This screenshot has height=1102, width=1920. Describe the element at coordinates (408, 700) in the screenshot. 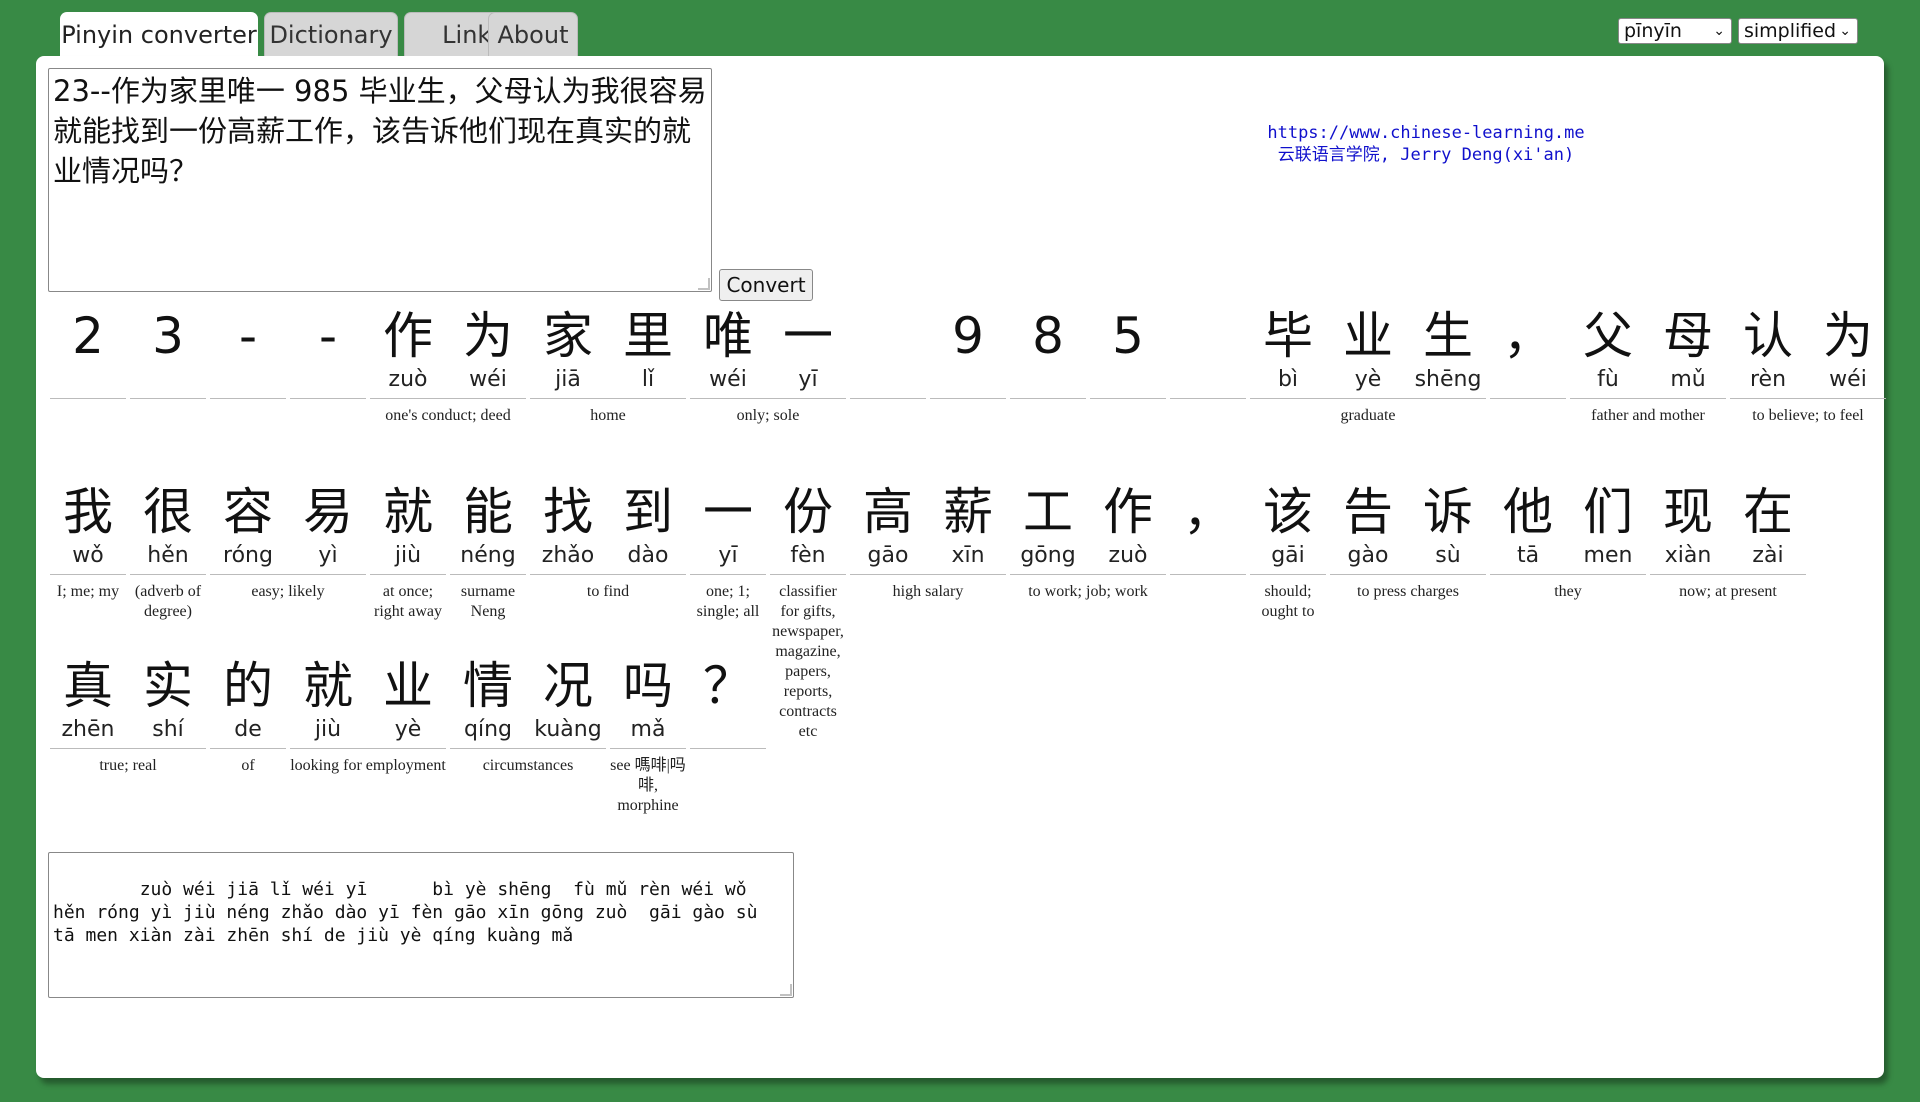

I see `char-cell: 业 yè` at that location.